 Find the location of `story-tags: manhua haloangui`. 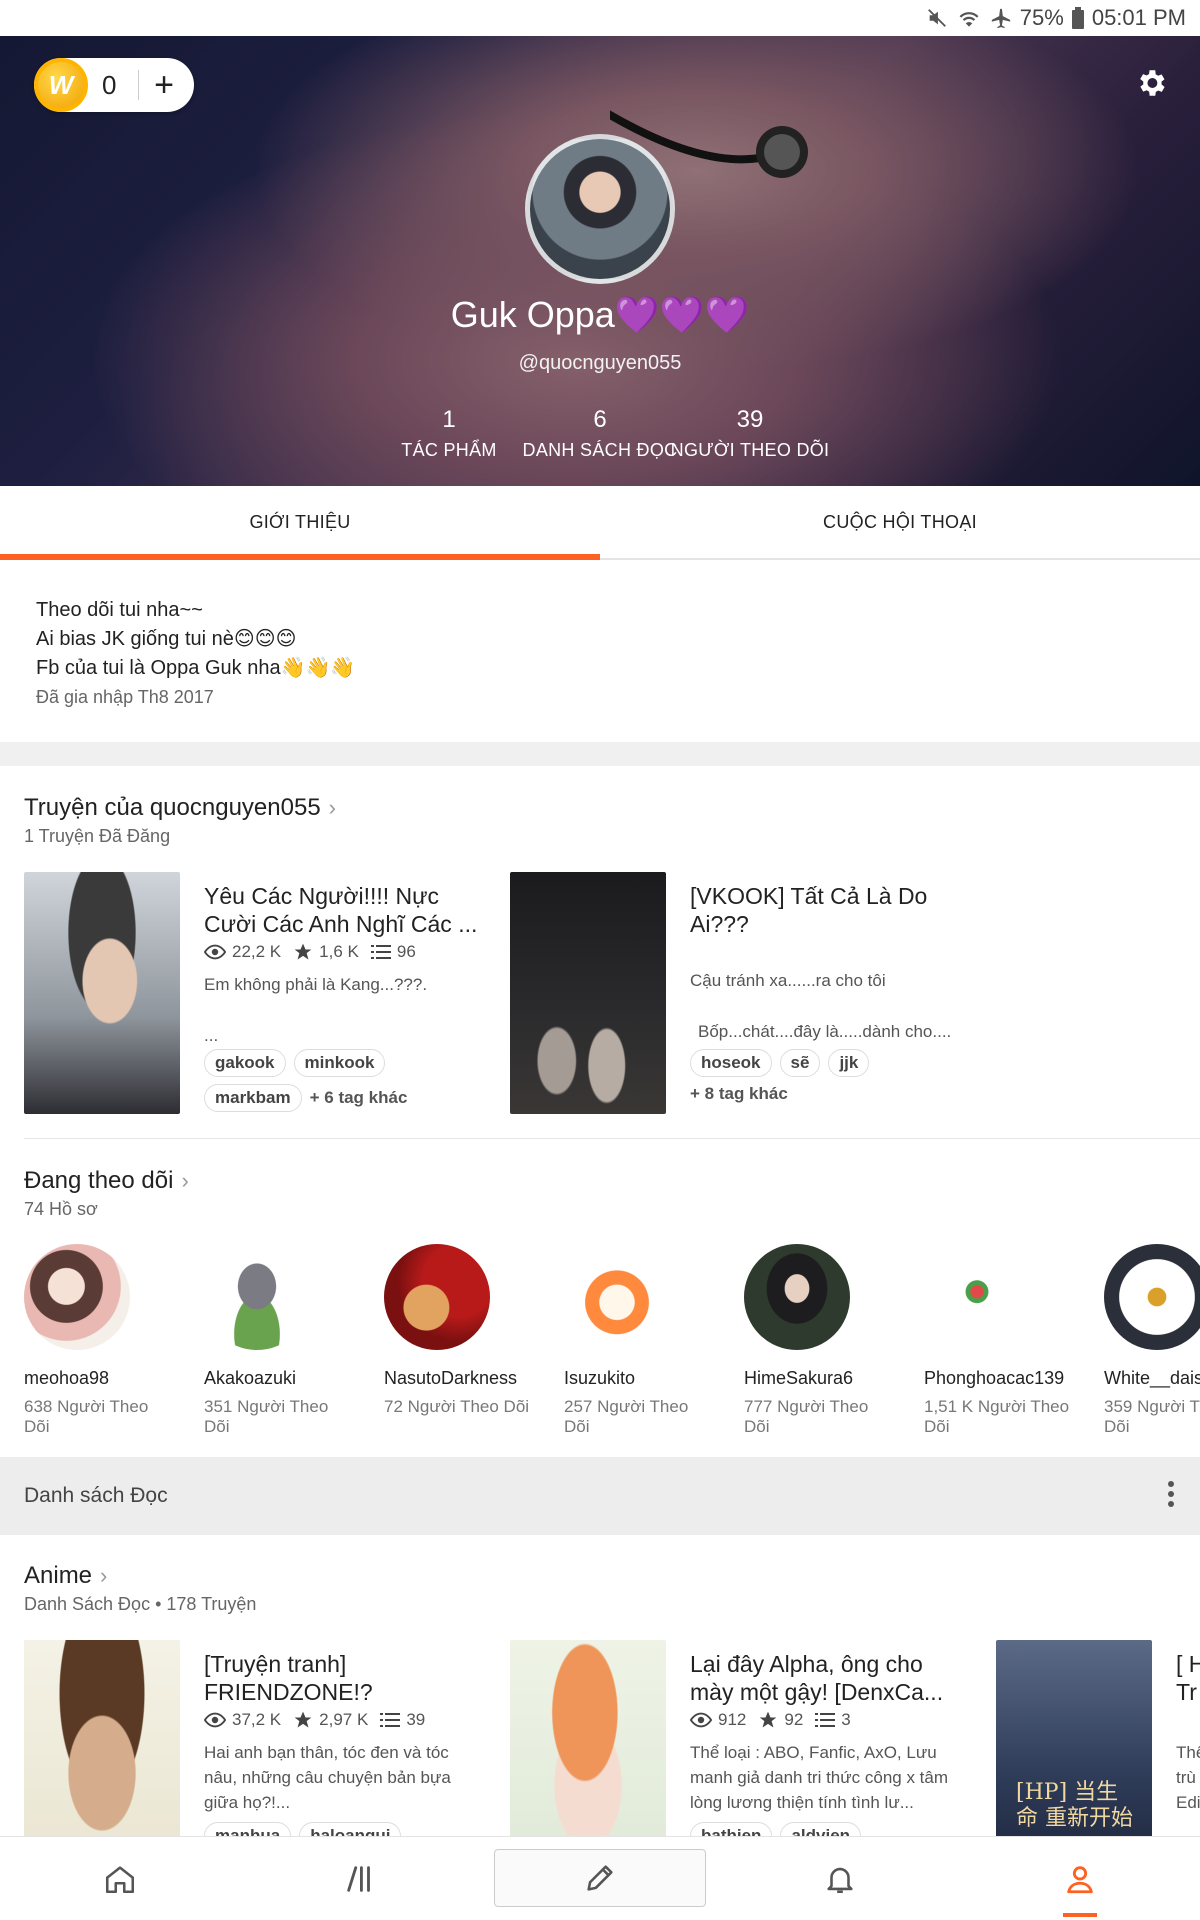

story-tags: manhua haloangui is located at coordinates (303, 1829).